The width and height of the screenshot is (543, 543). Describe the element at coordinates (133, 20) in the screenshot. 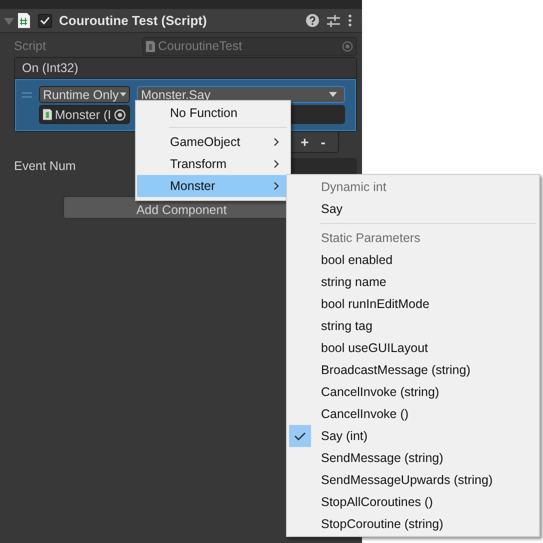

I see `component-title: Couroutine Test (Script)` at that location.